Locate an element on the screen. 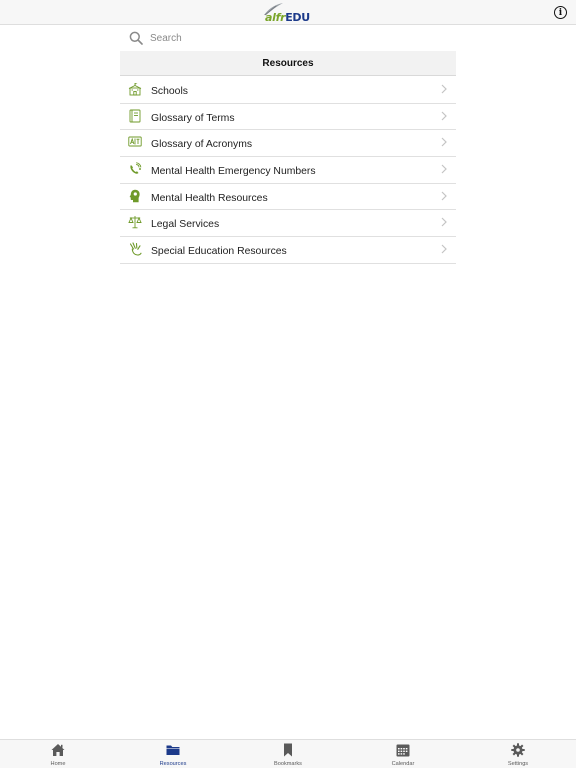 The height and width of the screenshot is (768, 576). scales-icon is located at coordinates (135, 222).